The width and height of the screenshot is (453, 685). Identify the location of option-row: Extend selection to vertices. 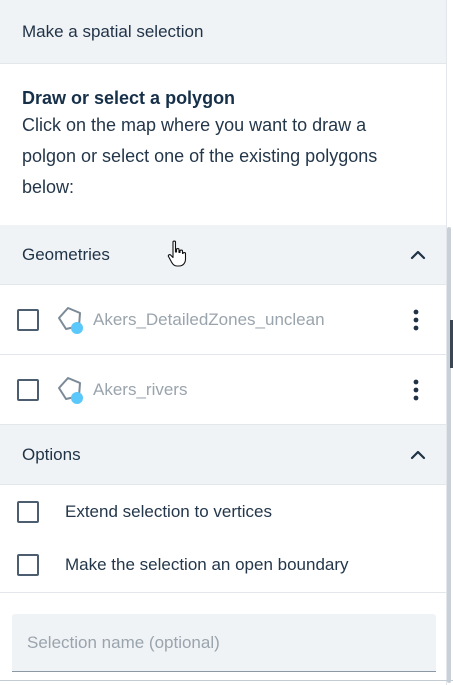
(223, 511).